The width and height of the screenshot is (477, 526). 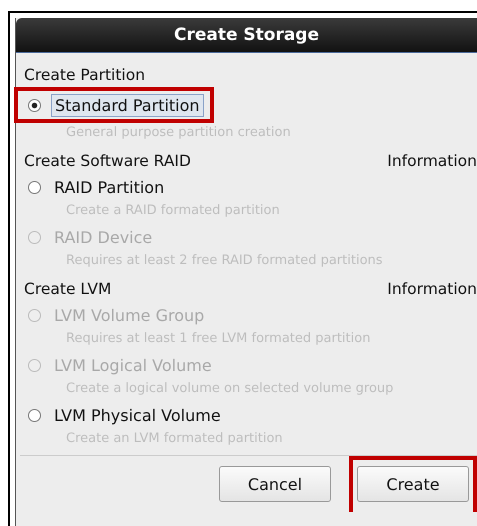 What do you see at coordinates (246, 35) in the screenshot?
I see `window-title: Create Storage` at bounding box center [246, 35].